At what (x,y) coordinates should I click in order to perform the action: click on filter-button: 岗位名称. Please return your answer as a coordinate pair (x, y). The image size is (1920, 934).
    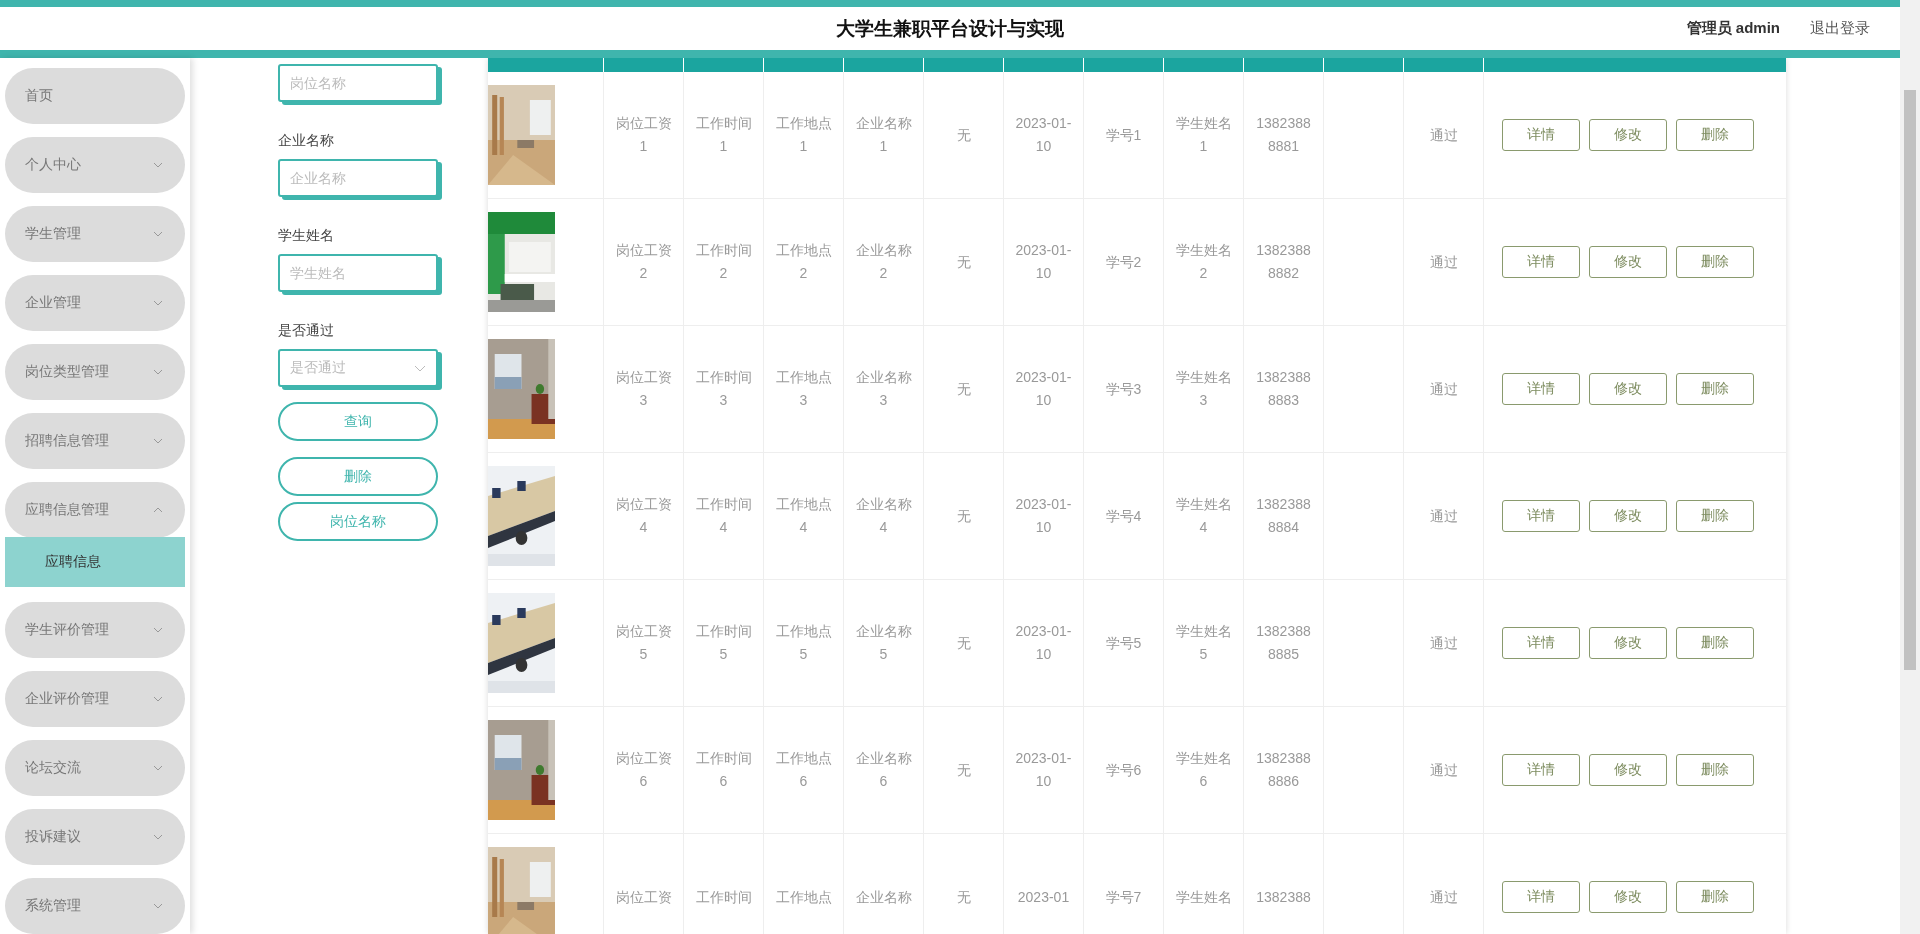
    Looking at the image, I should click on (358, 521).